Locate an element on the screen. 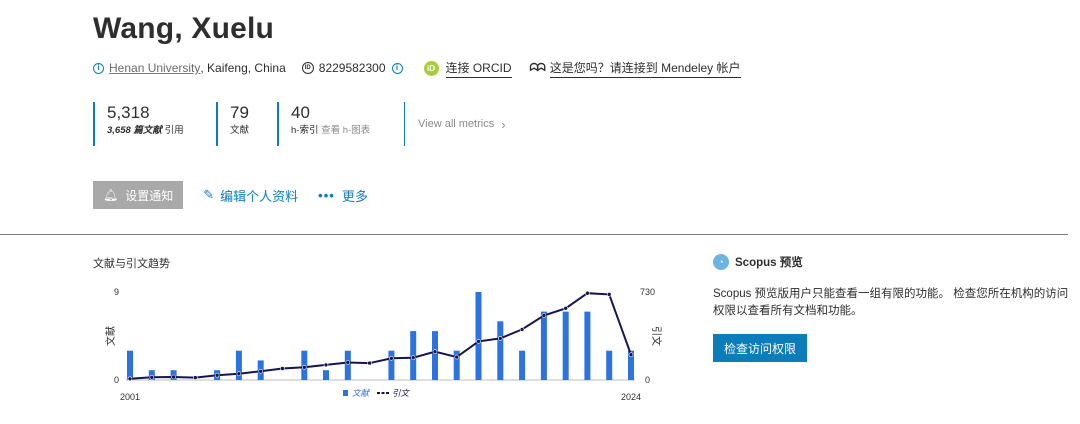 The height and width of the screenshot is (424, 1080). citations-suffix: 引用 is located at coordinates (174, 130).